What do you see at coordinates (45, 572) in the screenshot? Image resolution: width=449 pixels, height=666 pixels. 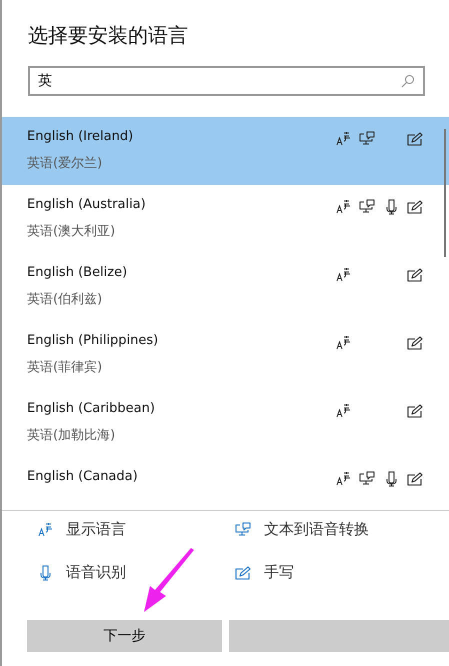 I see `microphone-icon` at bounding box center [45, 572].